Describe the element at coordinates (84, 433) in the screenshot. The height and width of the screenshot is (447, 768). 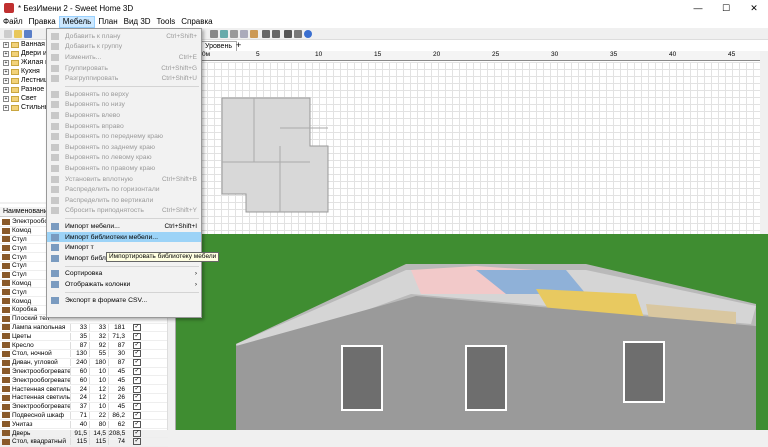
I see `table-row: Дверь 91,5 14,5 208,5 ✓` at that location.